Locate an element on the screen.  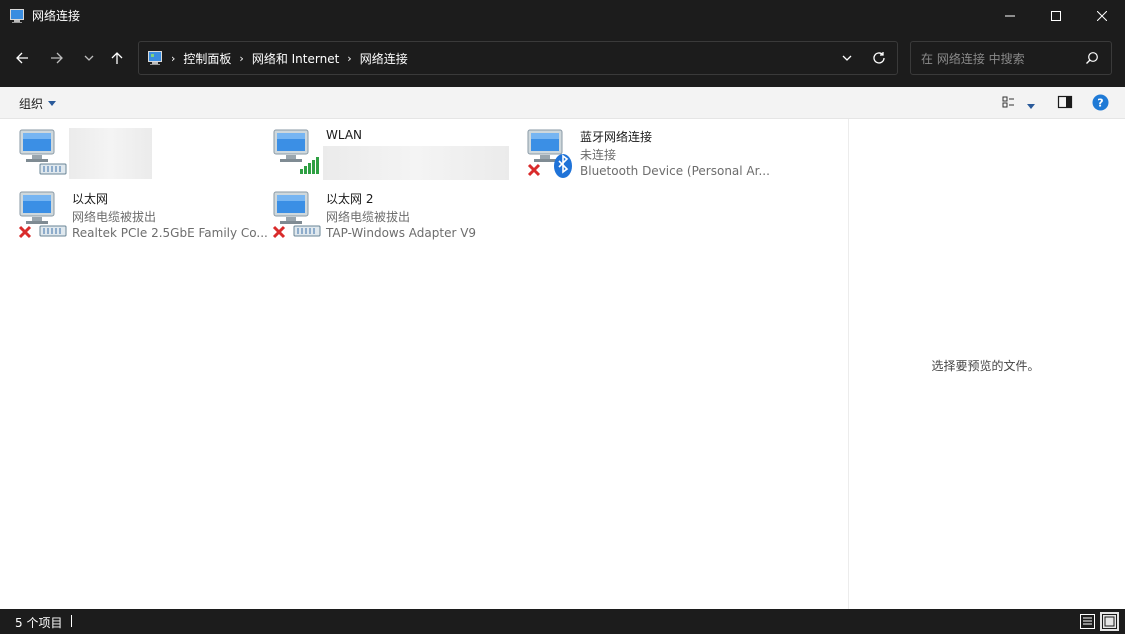
connection-name: WLAN is located at coordinates (344, 135).